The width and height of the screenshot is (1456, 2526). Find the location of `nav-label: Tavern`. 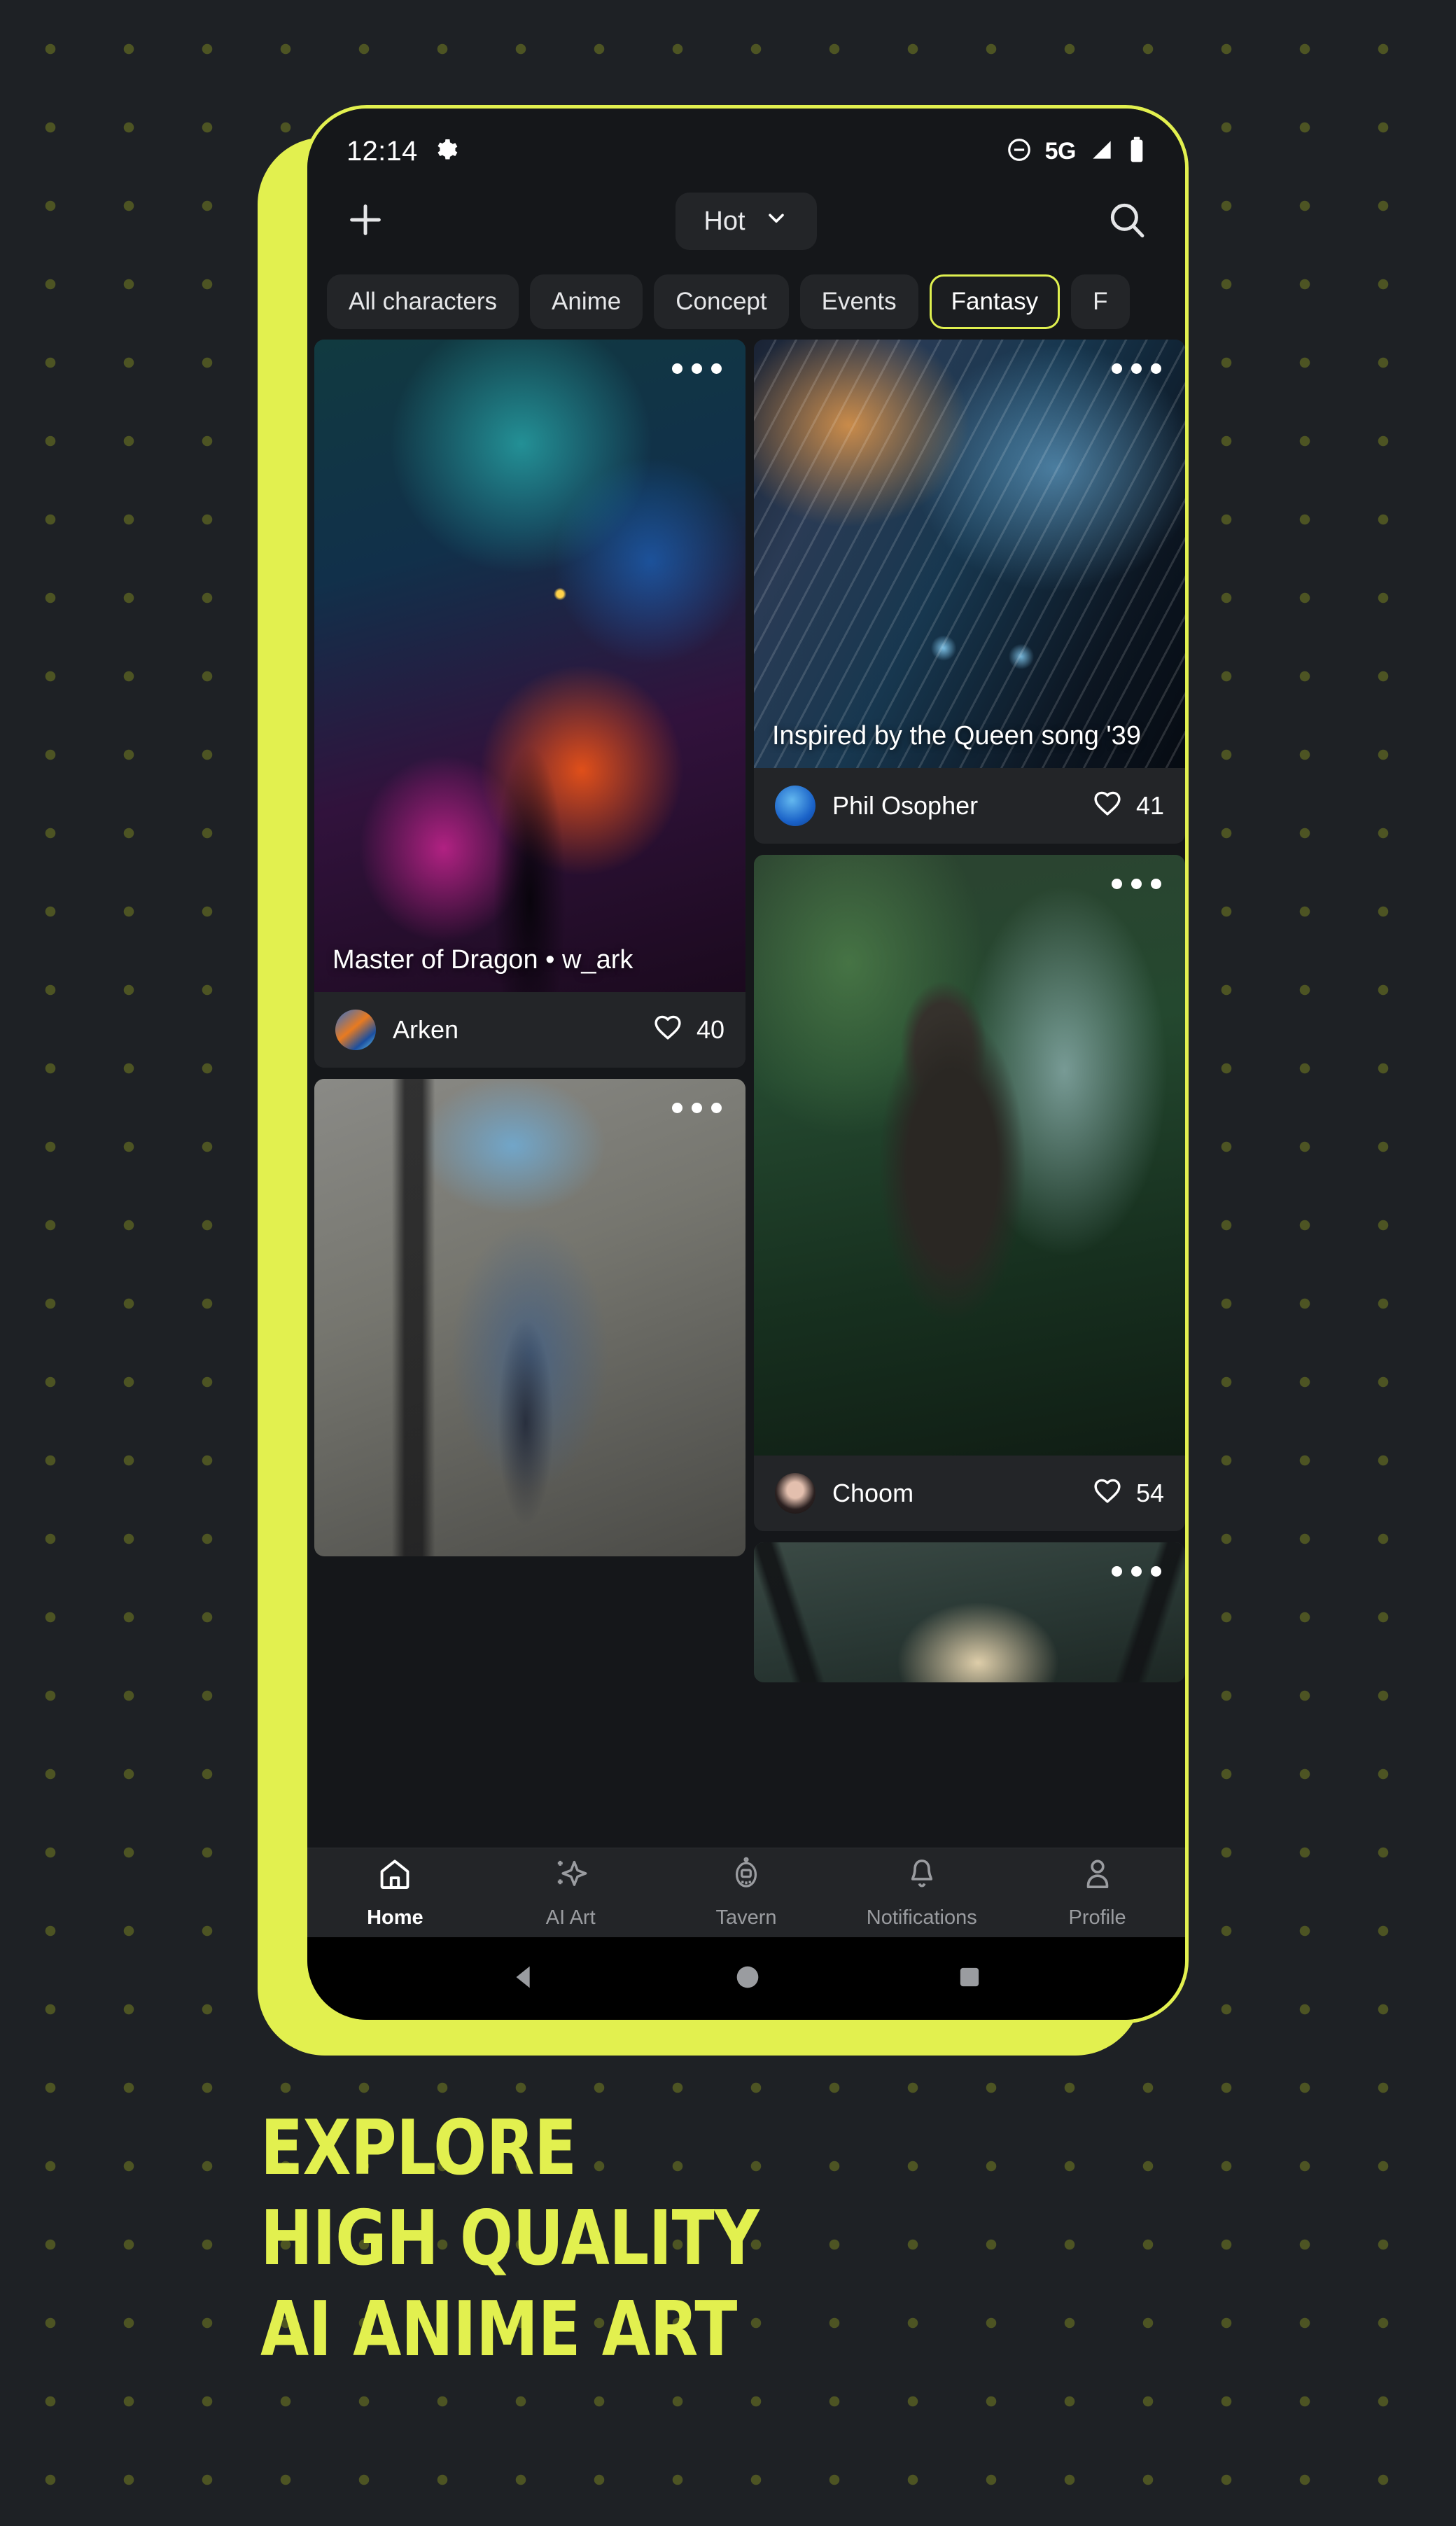

nav-label: Tavern is located at coordinates (746, 1917).